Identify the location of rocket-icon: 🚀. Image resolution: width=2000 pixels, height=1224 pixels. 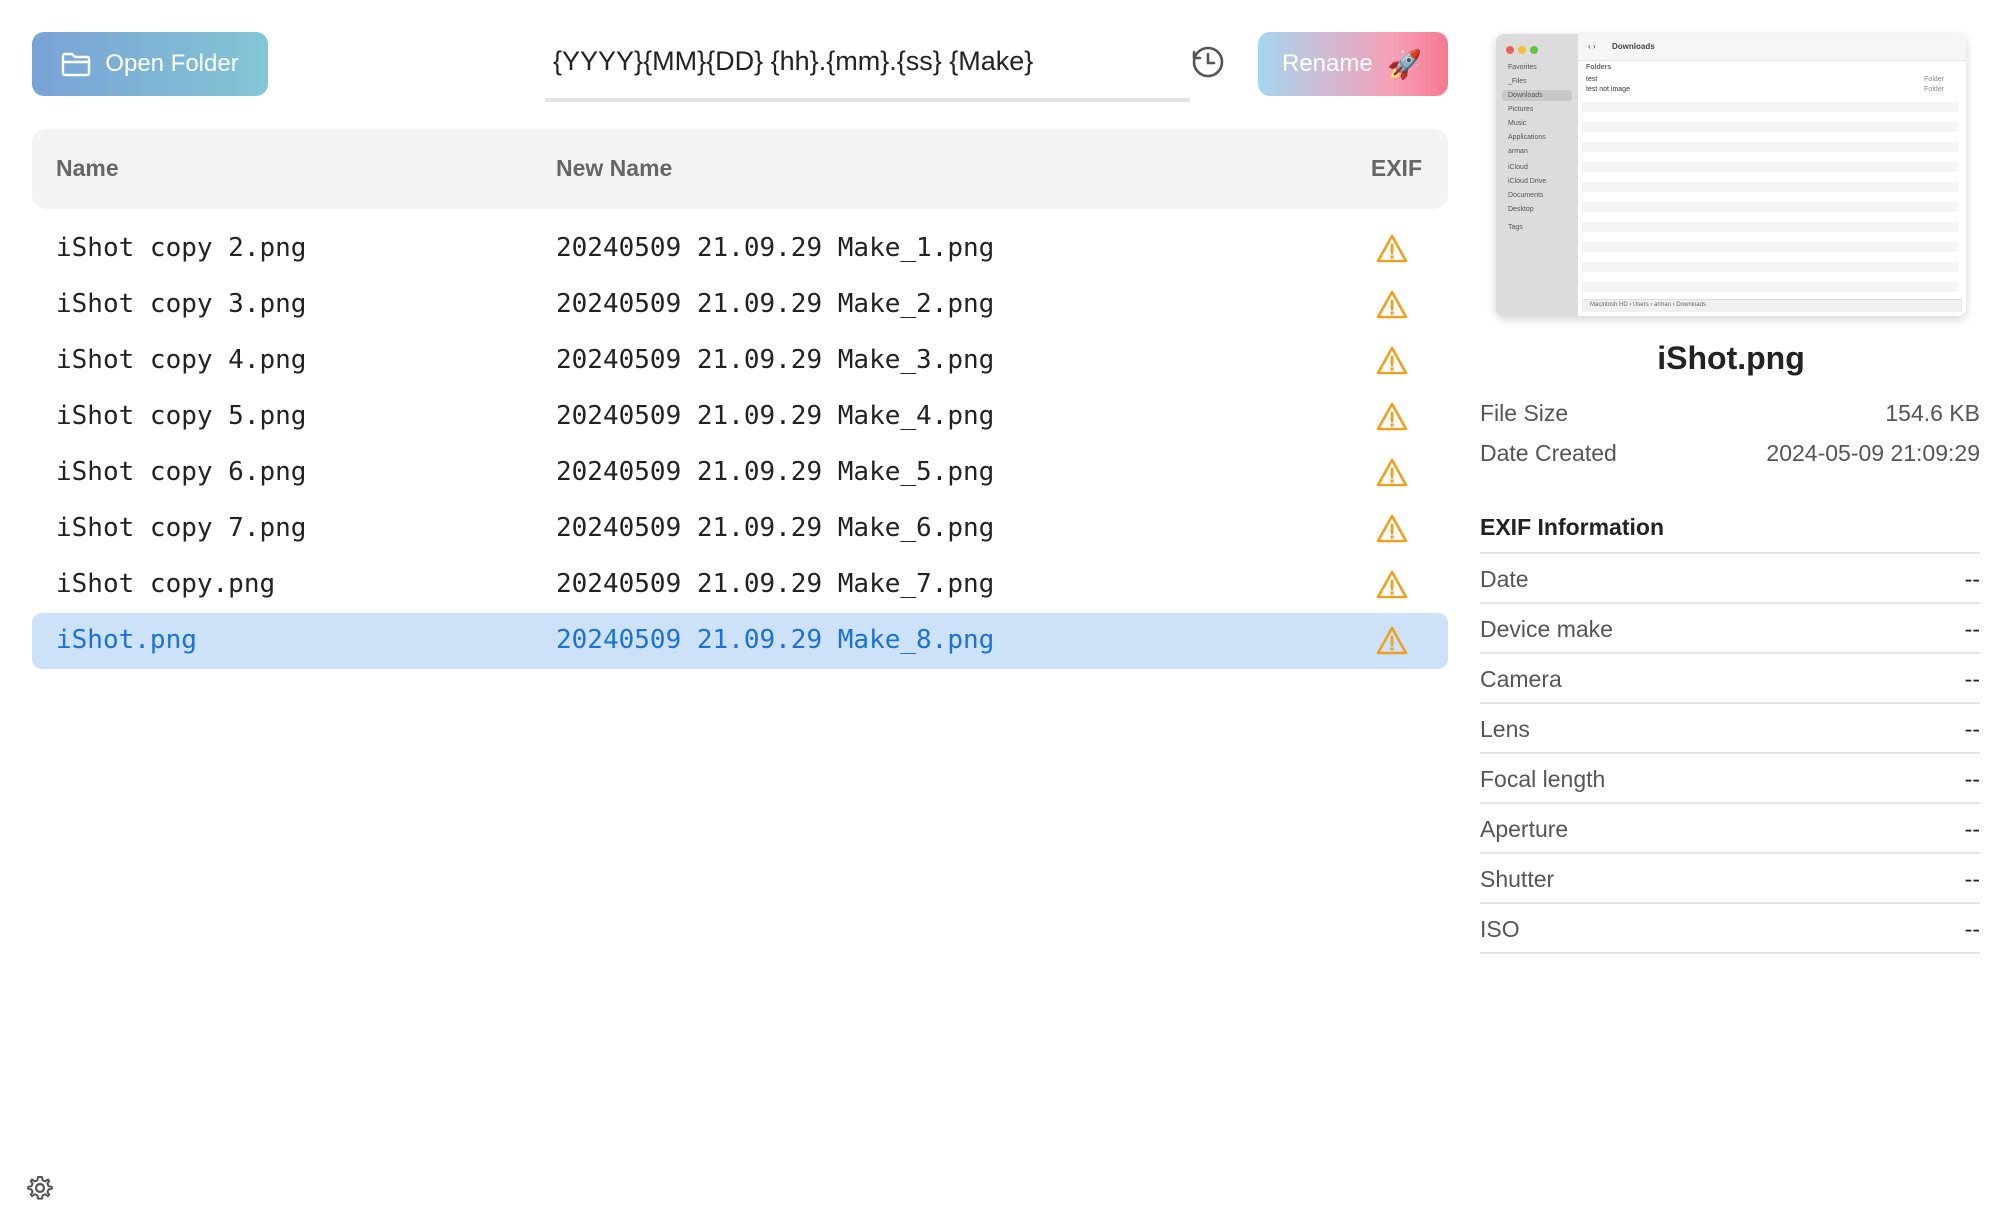
(1404, 64).